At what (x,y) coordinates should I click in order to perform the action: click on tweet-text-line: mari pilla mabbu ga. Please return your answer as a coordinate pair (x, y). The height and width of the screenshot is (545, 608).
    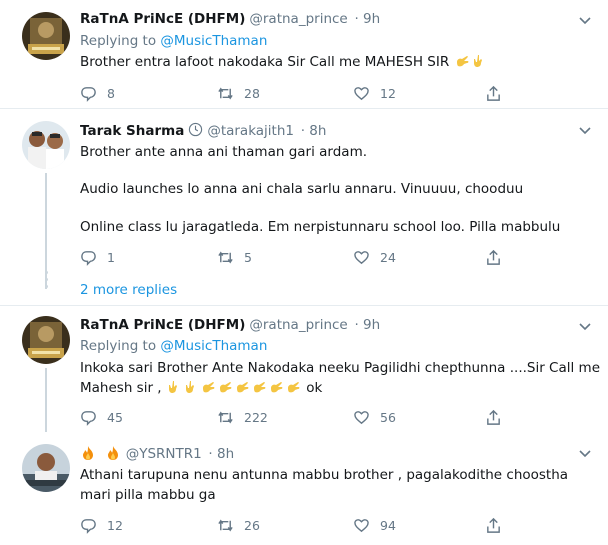
    Looking at the image, I should click on (148, 495).